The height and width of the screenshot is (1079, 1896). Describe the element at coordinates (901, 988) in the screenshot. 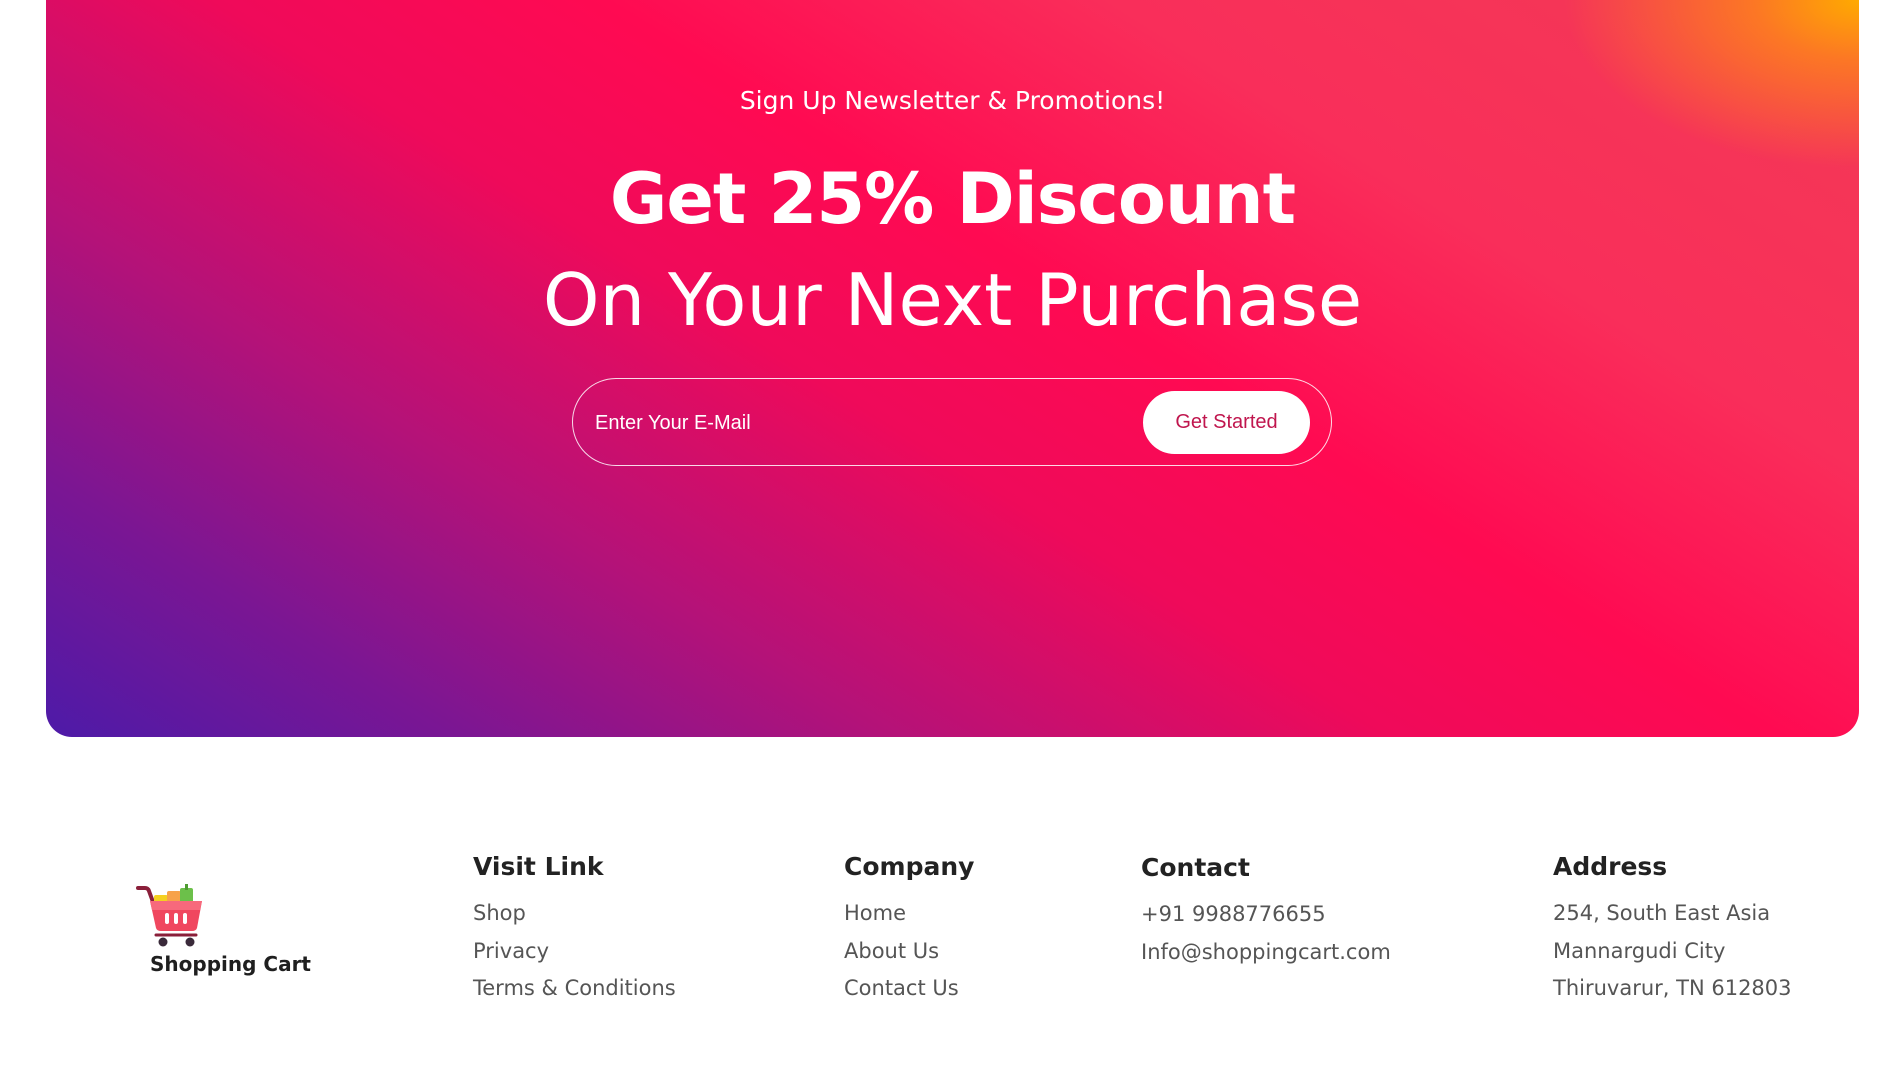

I see `contact-us-link: Contact Us` at that location.